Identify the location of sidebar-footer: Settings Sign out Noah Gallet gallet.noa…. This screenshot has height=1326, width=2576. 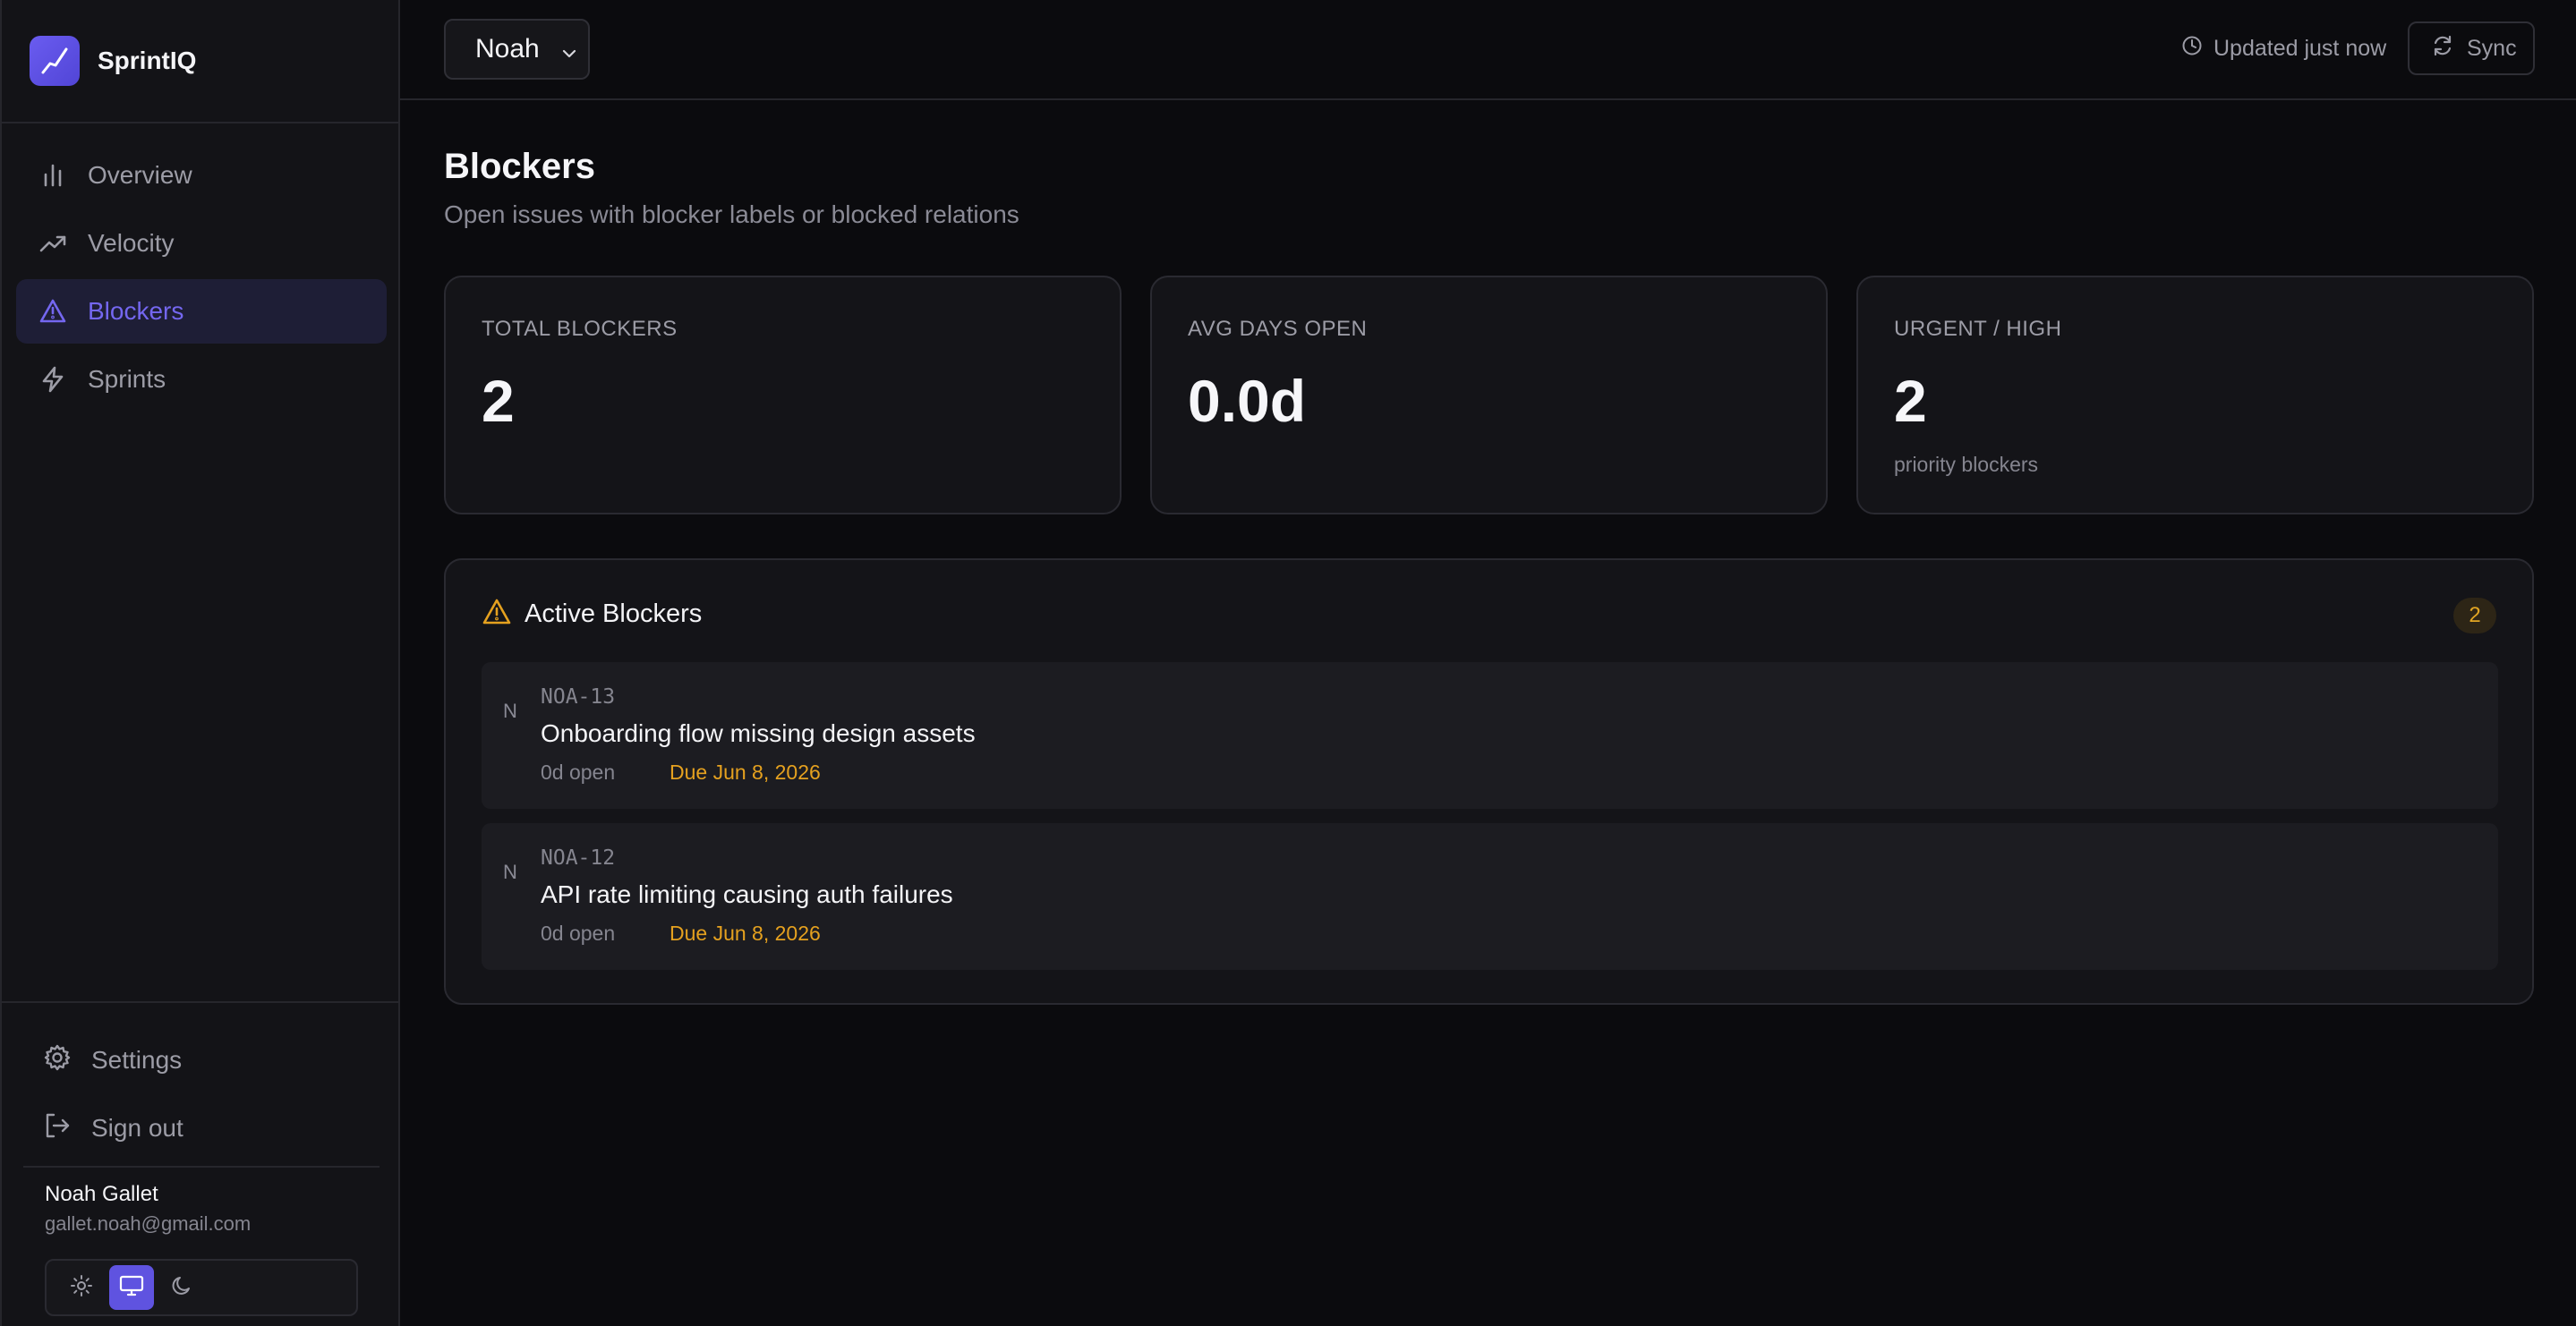
(201, 1163).